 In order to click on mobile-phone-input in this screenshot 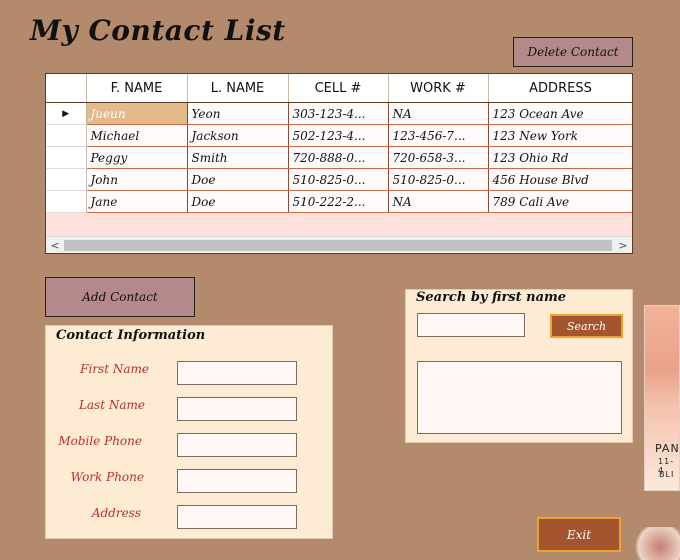, I will do `click(237, 445)`.